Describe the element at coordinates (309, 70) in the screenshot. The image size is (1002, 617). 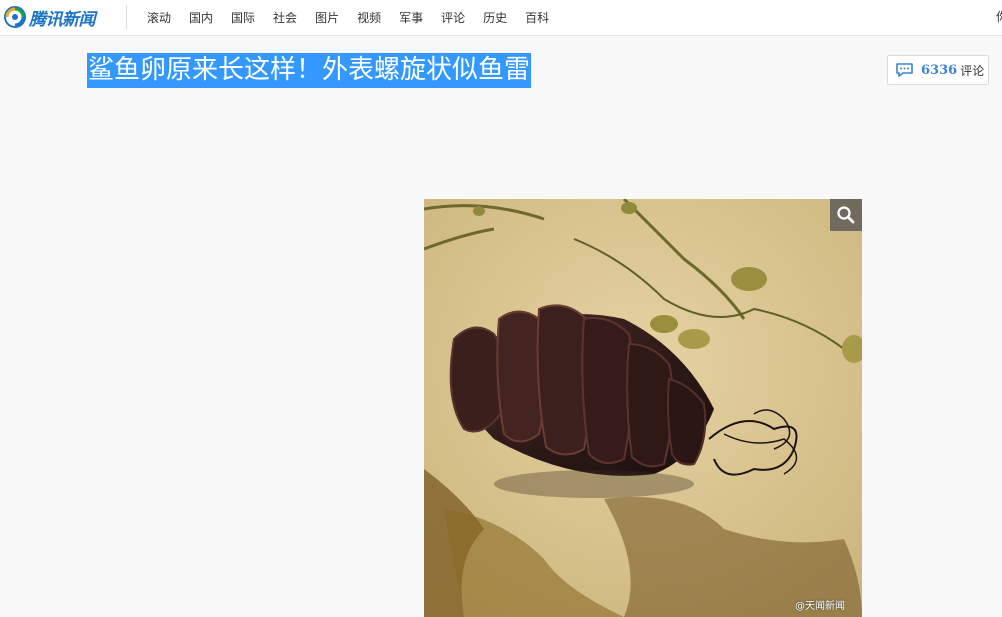
I see `article-title: 鲨鱼卵原来长这样！外表螺旋状似鱼雷` at that location.